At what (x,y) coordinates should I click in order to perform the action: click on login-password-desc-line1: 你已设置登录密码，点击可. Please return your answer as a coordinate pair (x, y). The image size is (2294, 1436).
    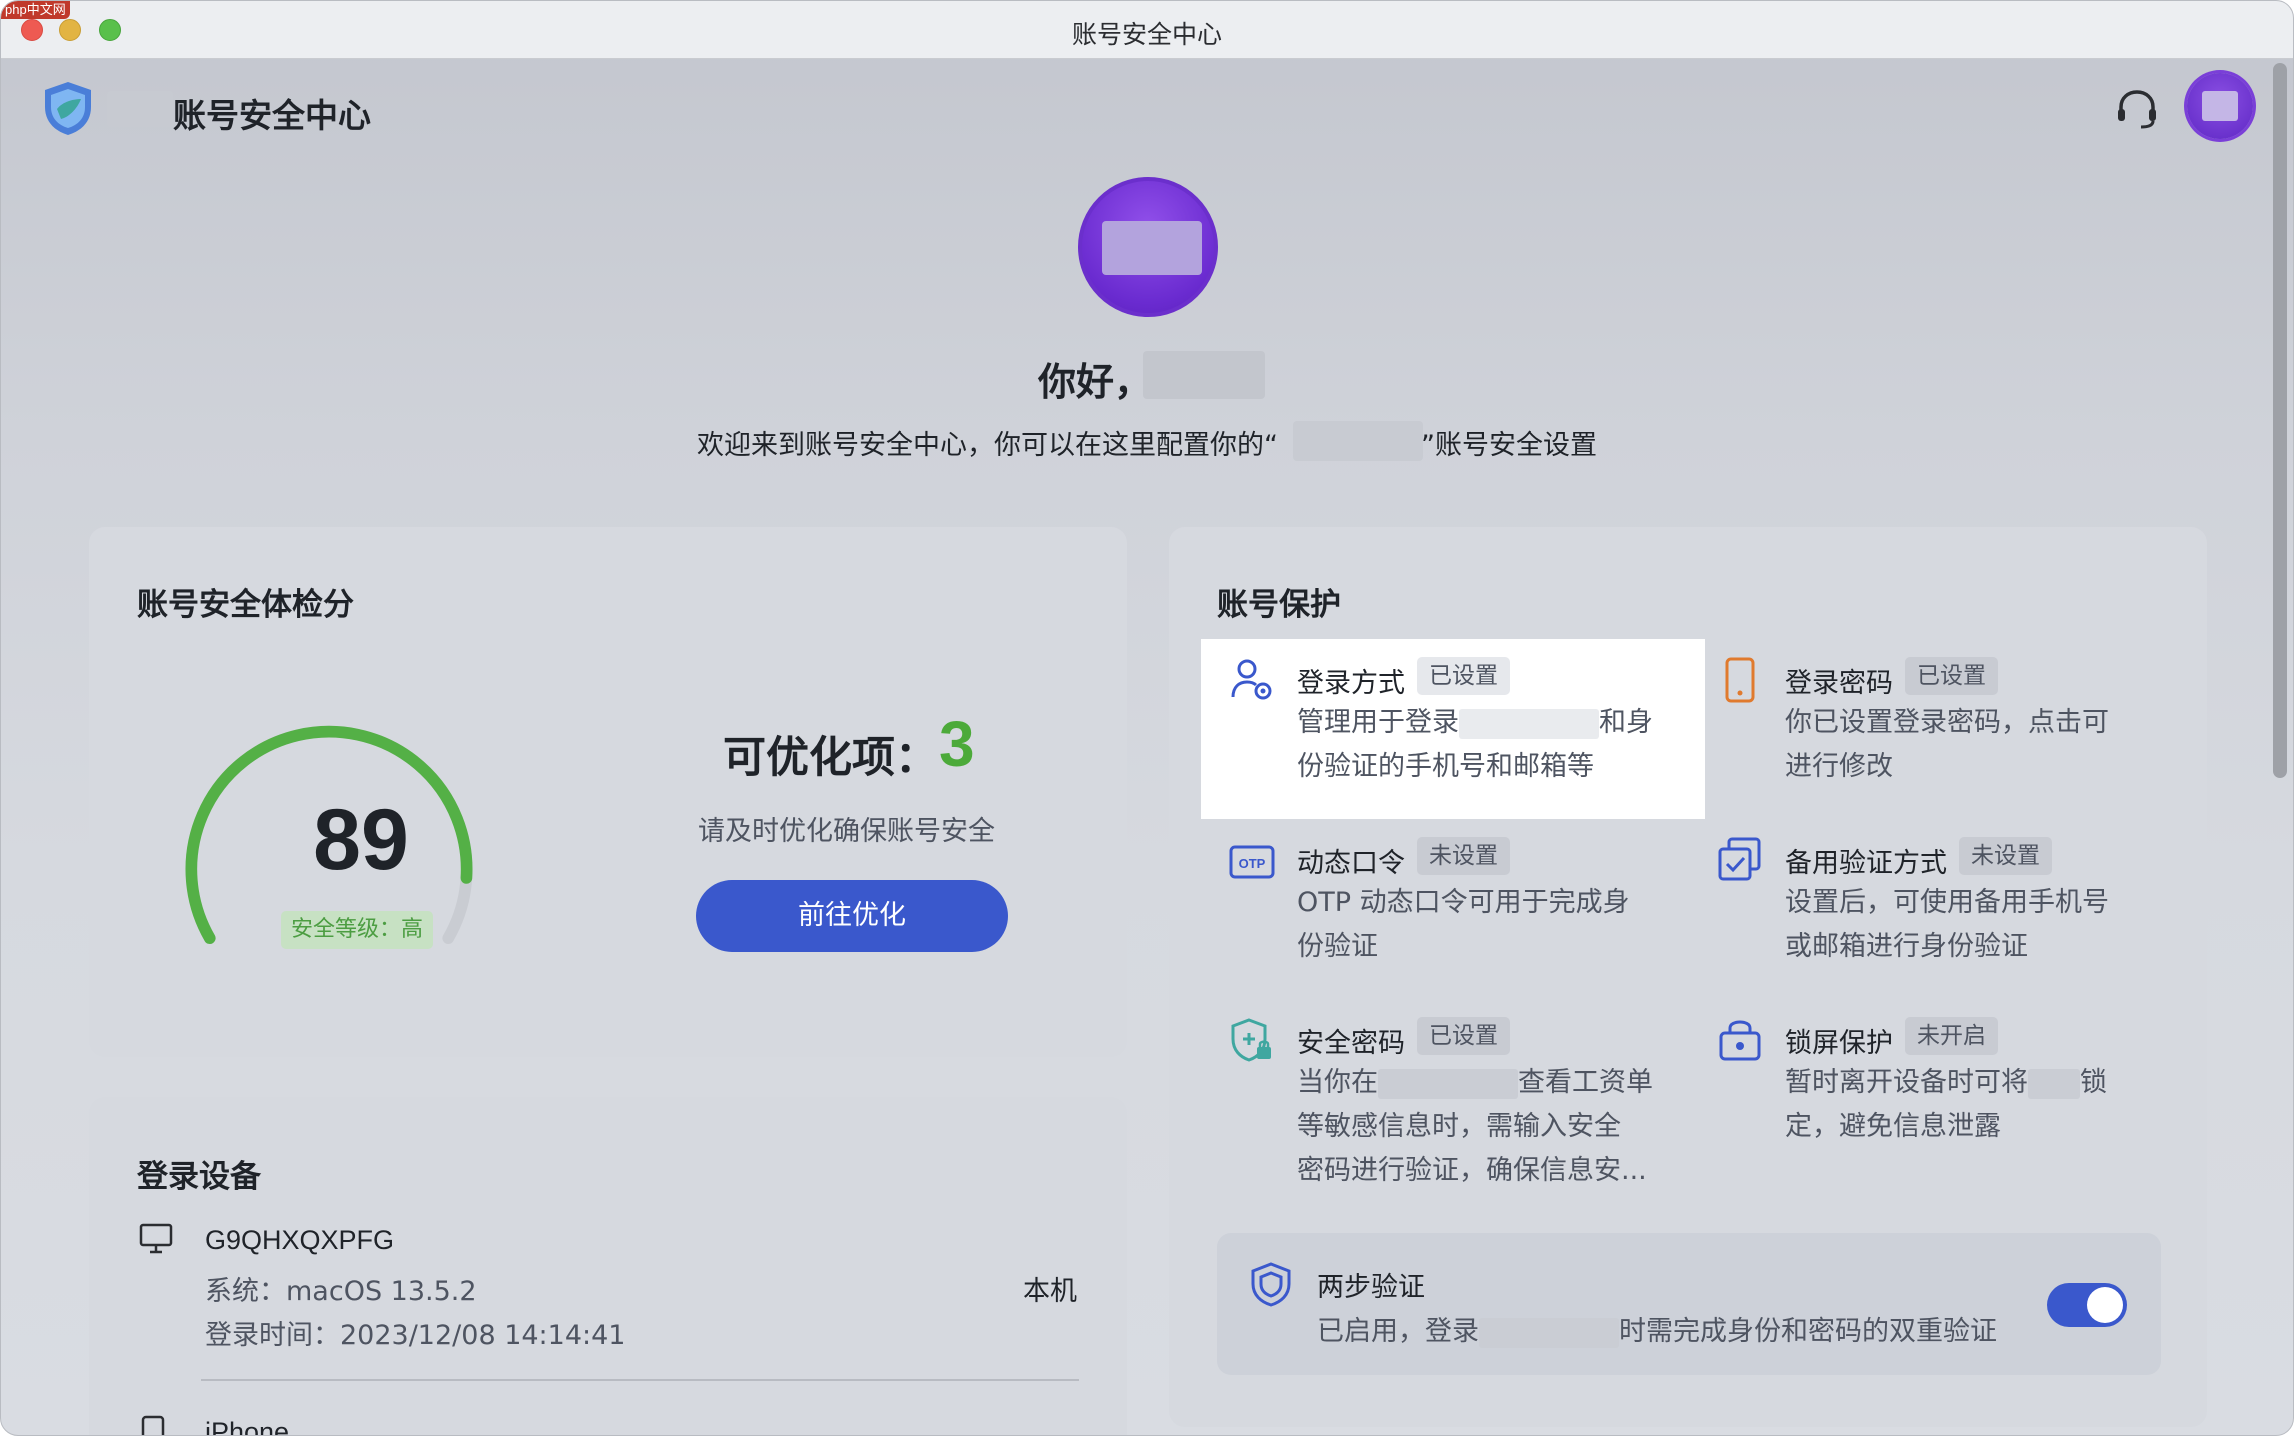
    Looking at the image, I should click on (1947, 722).